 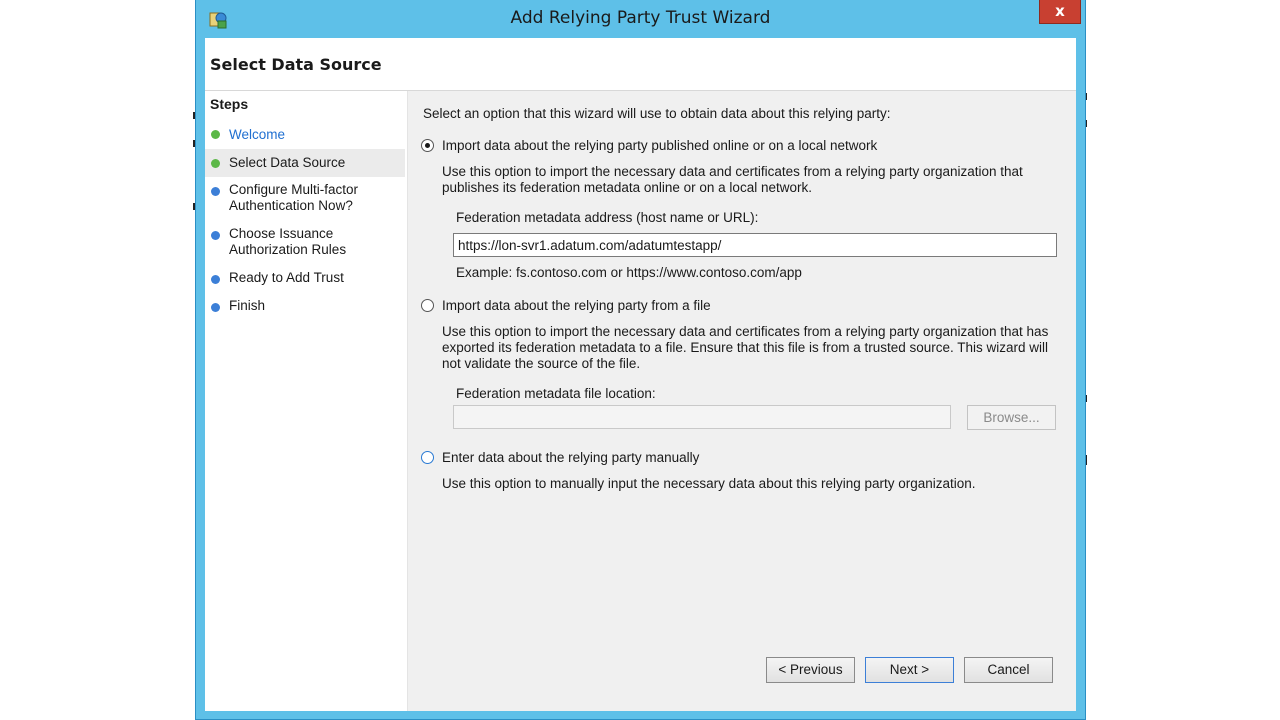 What do you see at coordinates (287, 162) in the screenshot?
I see `step-label: Select Data Source` at bounding box center [287, 162].